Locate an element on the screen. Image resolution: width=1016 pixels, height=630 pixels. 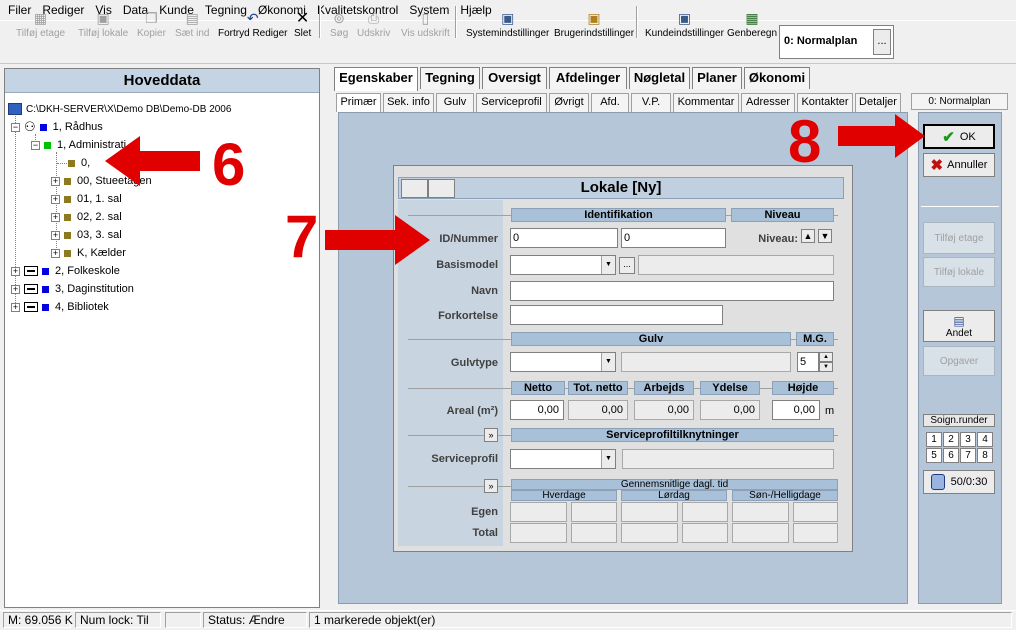
arrow-6-icon is located at coordinates (152, 161).